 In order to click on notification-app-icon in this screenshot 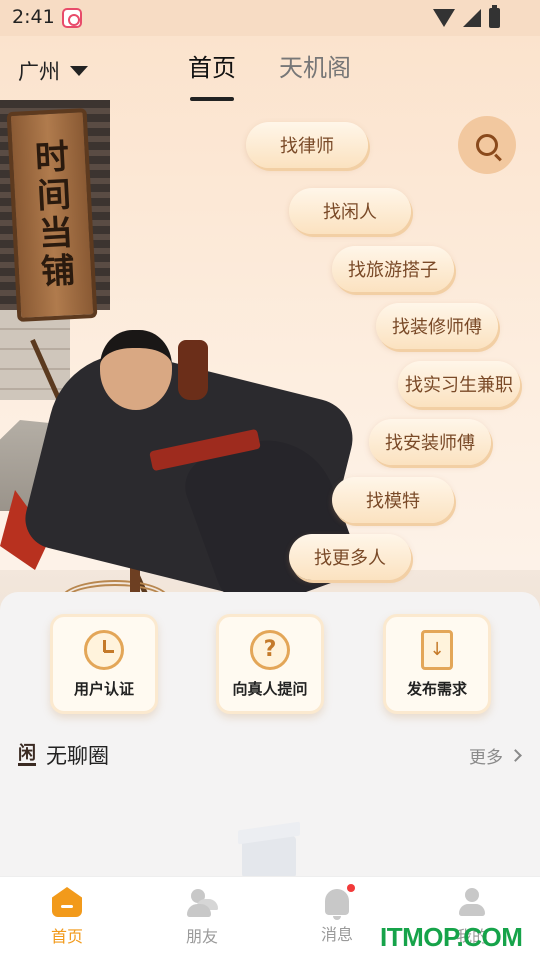, I will do `click(72, 18)`.